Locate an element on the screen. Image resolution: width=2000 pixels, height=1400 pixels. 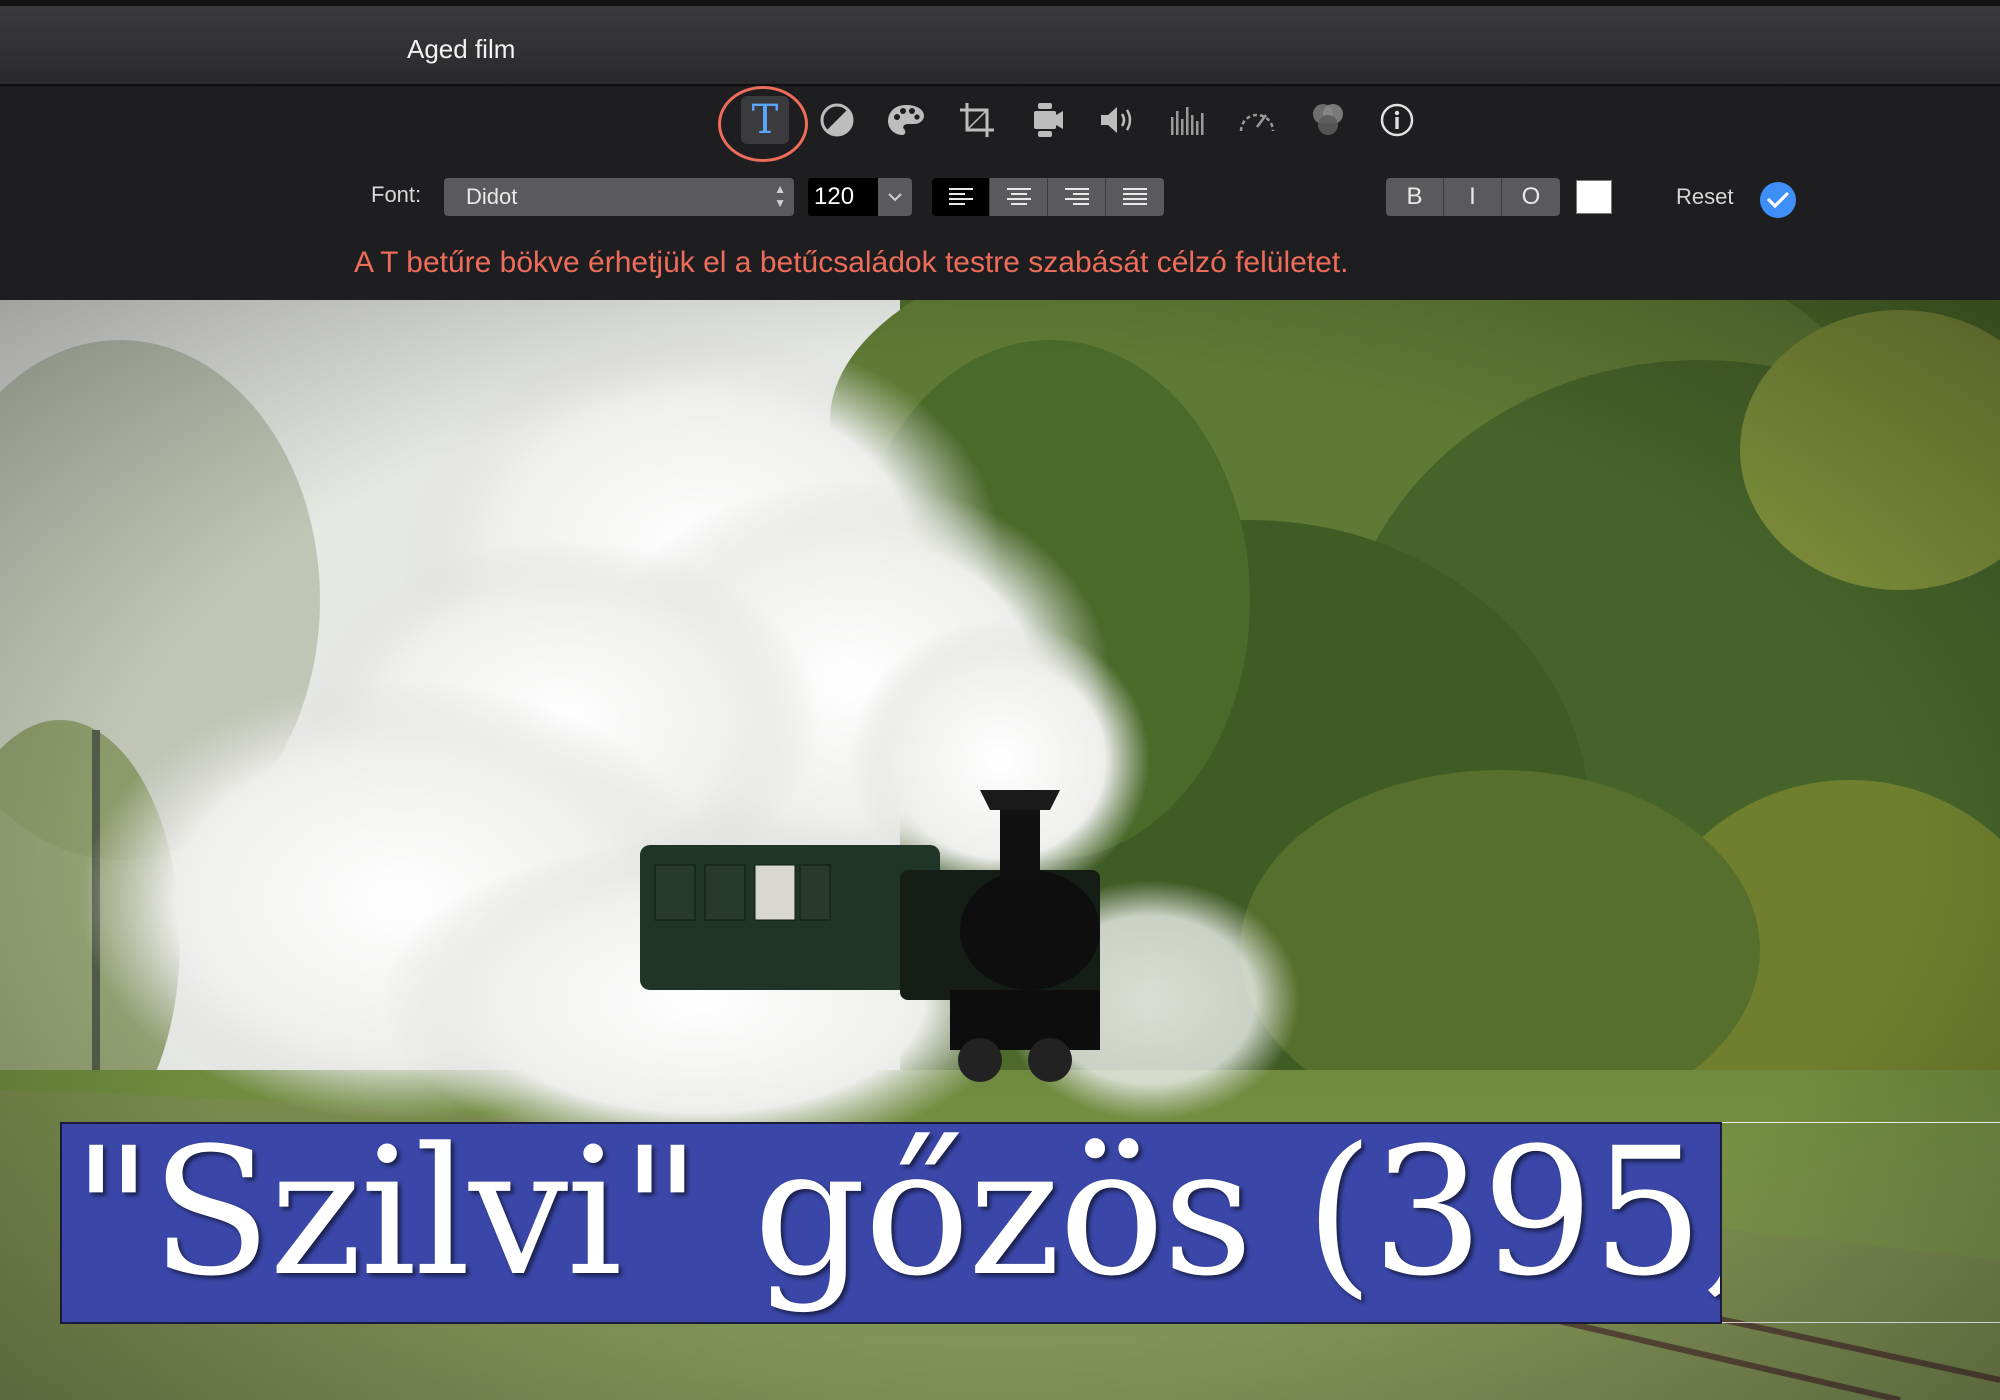
align-center-icon is located at coordinates (1018, 196).